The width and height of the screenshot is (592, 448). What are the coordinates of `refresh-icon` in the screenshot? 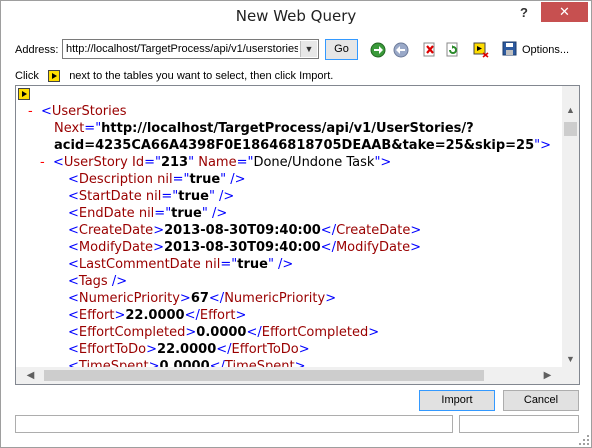 It's located at (453, 50).